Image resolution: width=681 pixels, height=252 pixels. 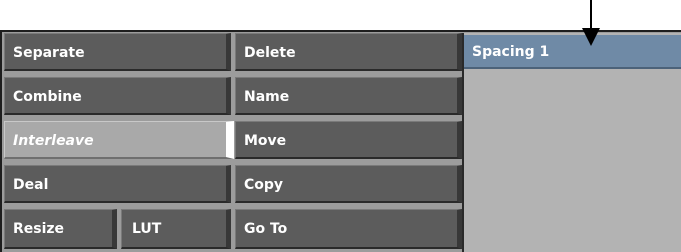 What do you see at coordinates (348, 96) in the screenshot?
I see `name-button: Name` at bounding box center [348, 96].